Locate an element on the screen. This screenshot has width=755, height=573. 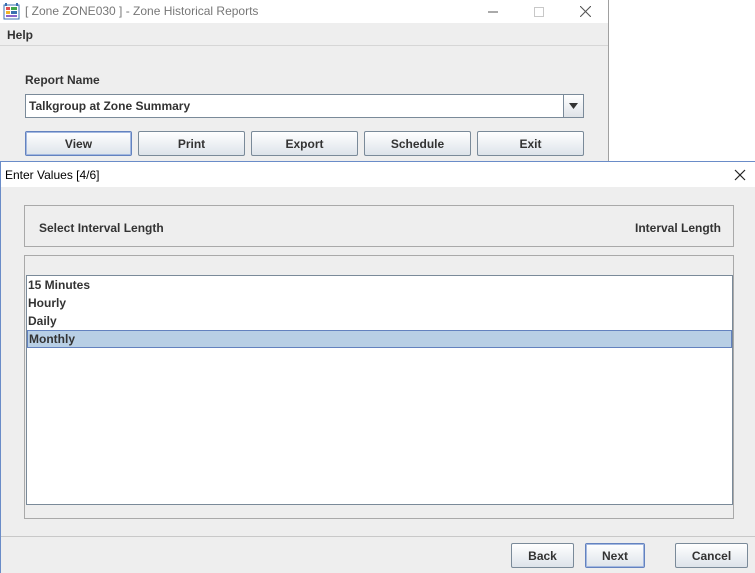
report-app-icon is located at coordinates (11, 11).